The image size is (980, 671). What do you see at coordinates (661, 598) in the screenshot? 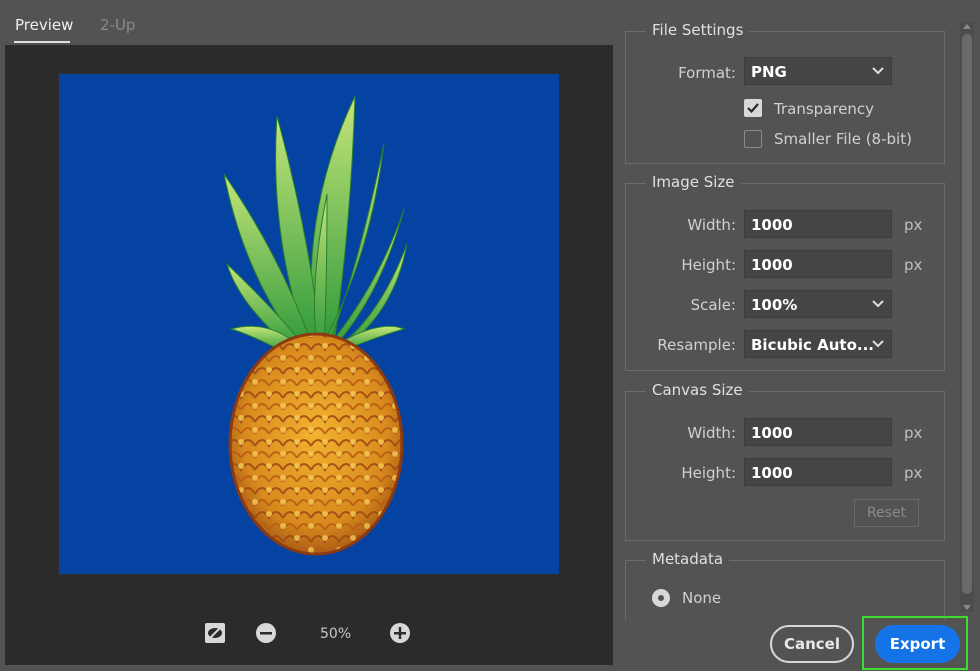
I see `metadata-none-radio` at bounding box center [661, 598].